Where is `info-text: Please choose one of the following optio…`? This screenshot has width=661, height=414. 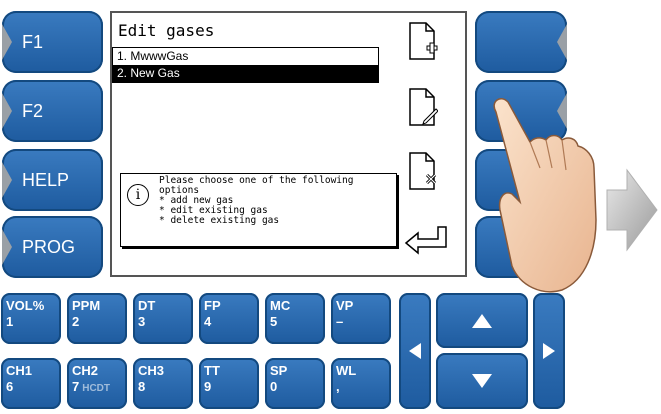
info-text: Please choose one of the following optio… is located at coordinates (256, 200).